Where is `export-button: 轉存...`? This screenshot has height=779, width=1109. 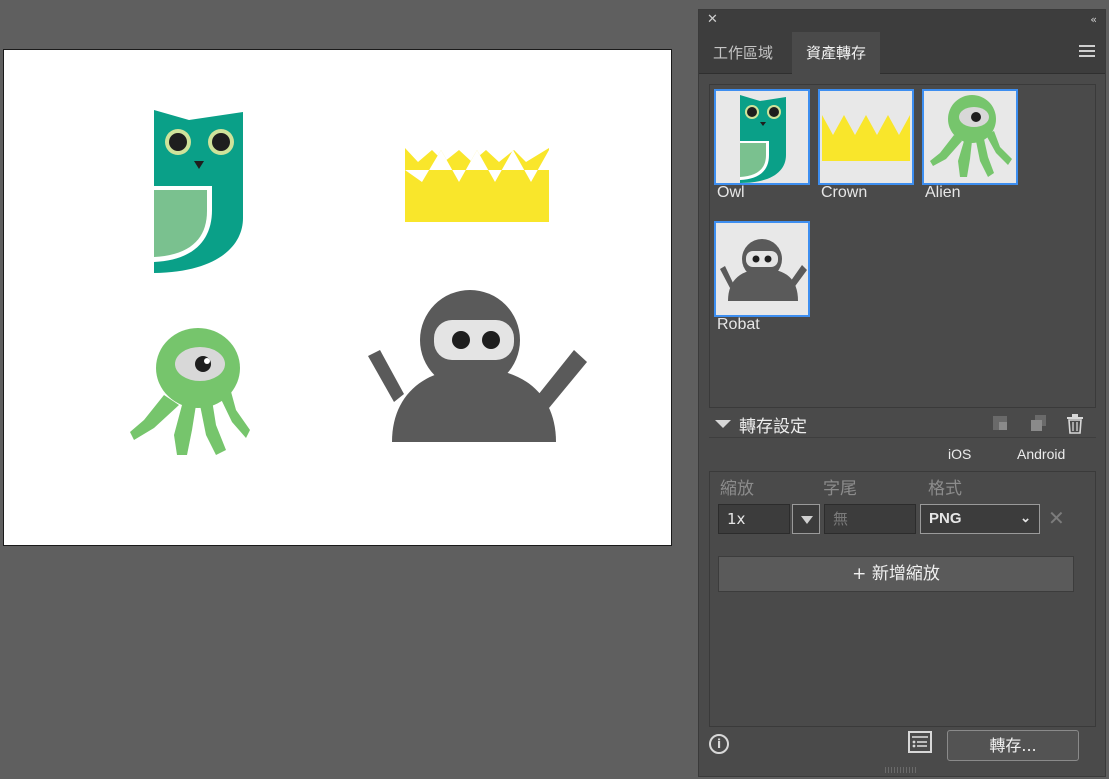 export-button: 轉存... is located at coordinates (1013, 745).